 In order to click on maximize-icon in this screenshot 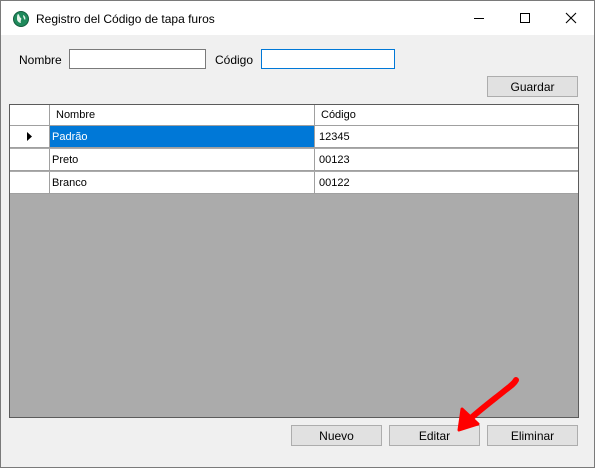, I will do `click(525, 18)`.